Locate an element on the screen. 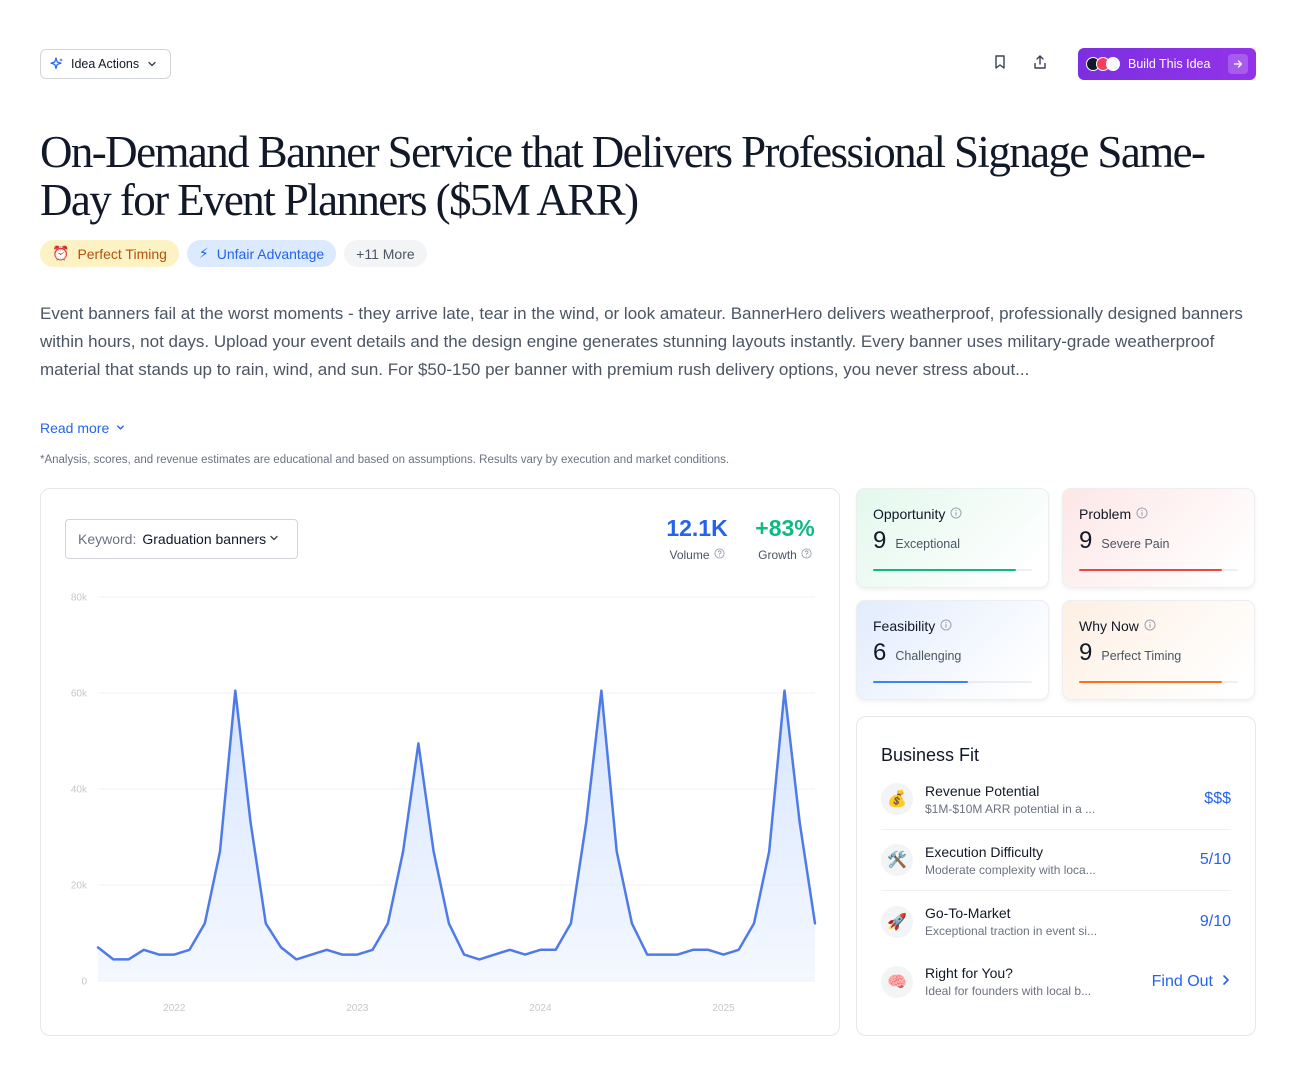 The height and width of the screenshot is (1076, 1296). tag-label: Perfect Timing is located at coordinates (122, 253).